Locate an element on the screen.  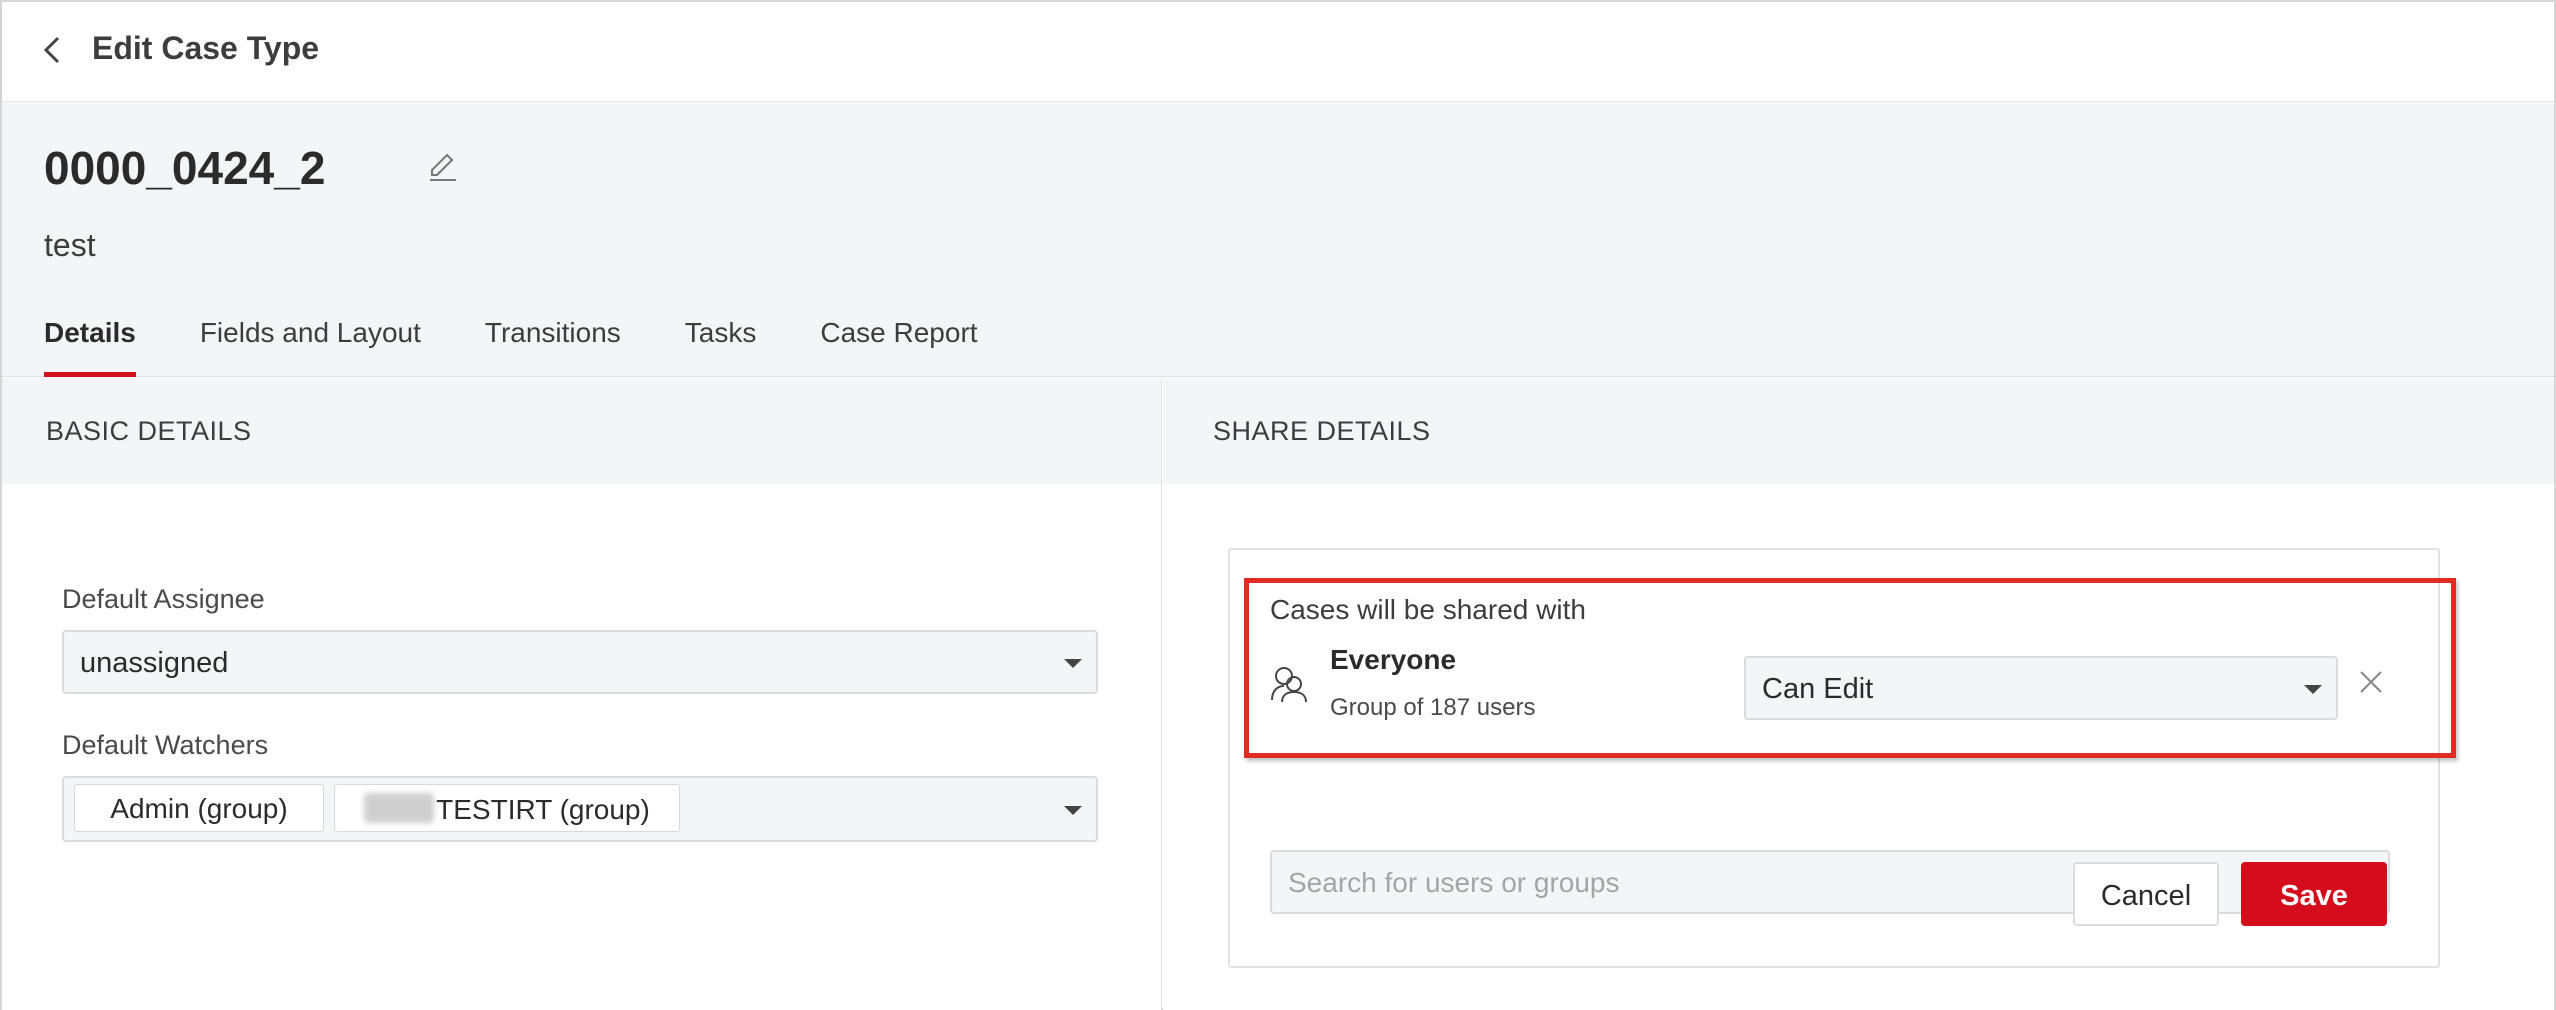
default-watchers-select: Admin (group) TESTIRT (group) is located at coordinates (580, 809).